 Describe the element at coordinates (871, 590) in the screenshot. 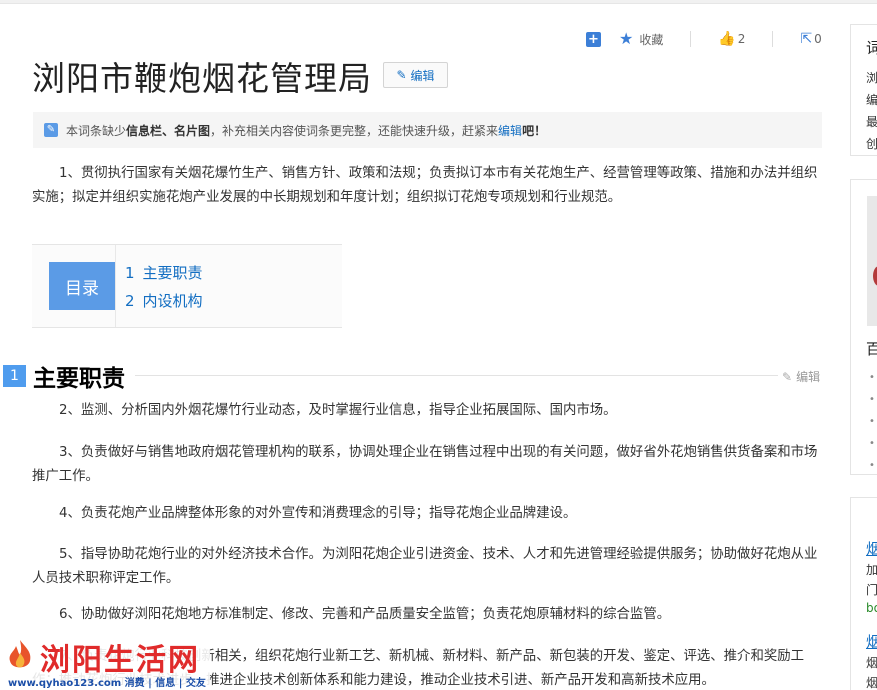

I see `sidebar-related-text: 门` at that location.